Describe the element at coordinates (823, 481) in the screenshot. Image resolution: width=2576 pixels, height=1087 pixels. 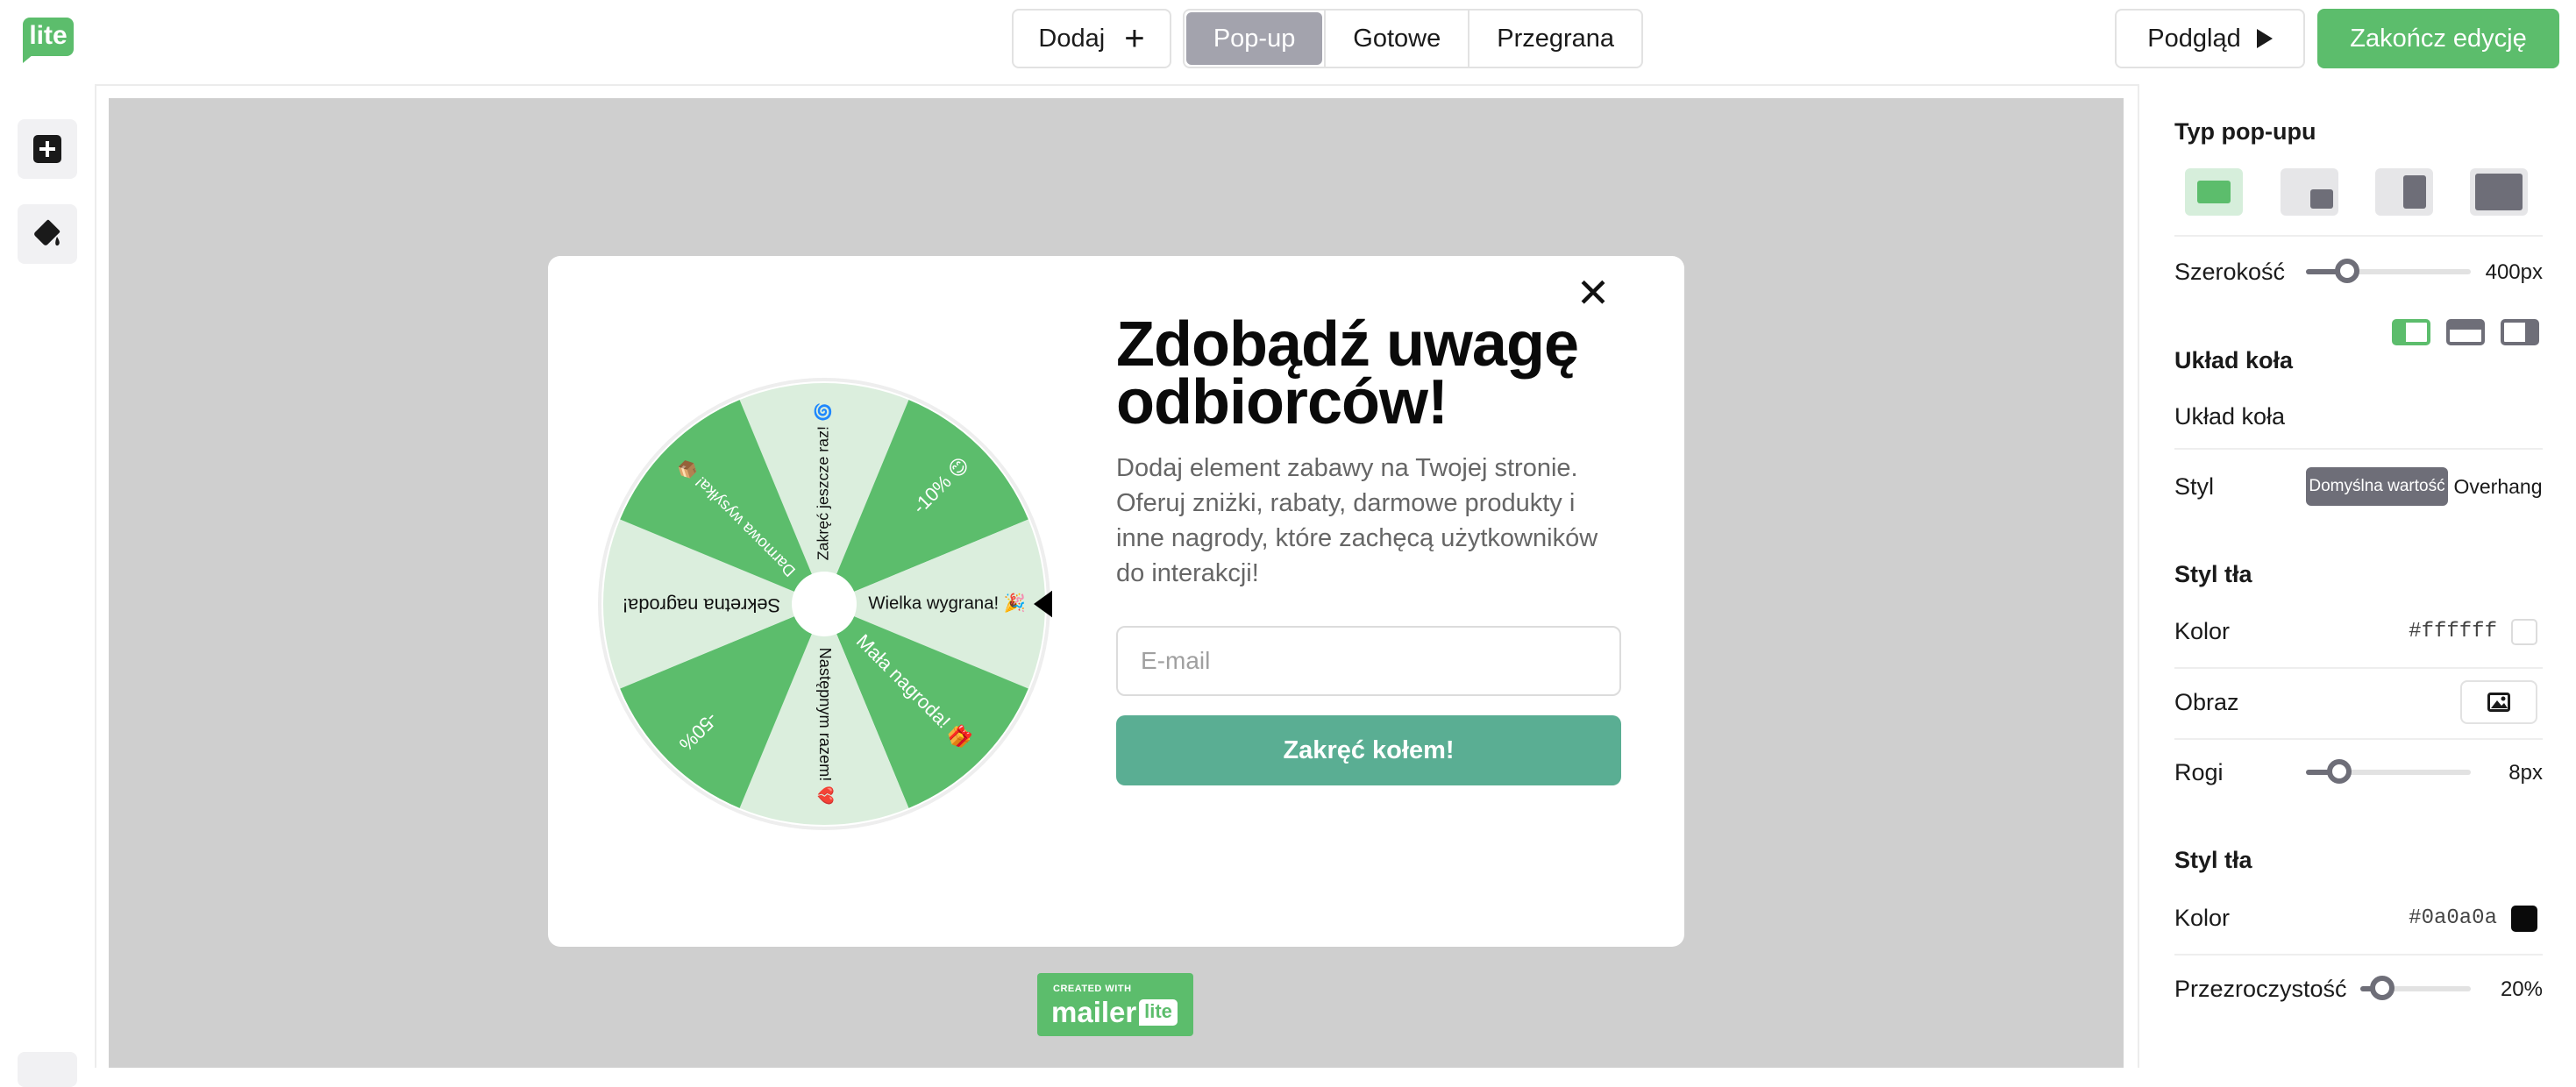
I see `wheel-segment-label: Zakręć jeszcze raz! 🌀` at that location.